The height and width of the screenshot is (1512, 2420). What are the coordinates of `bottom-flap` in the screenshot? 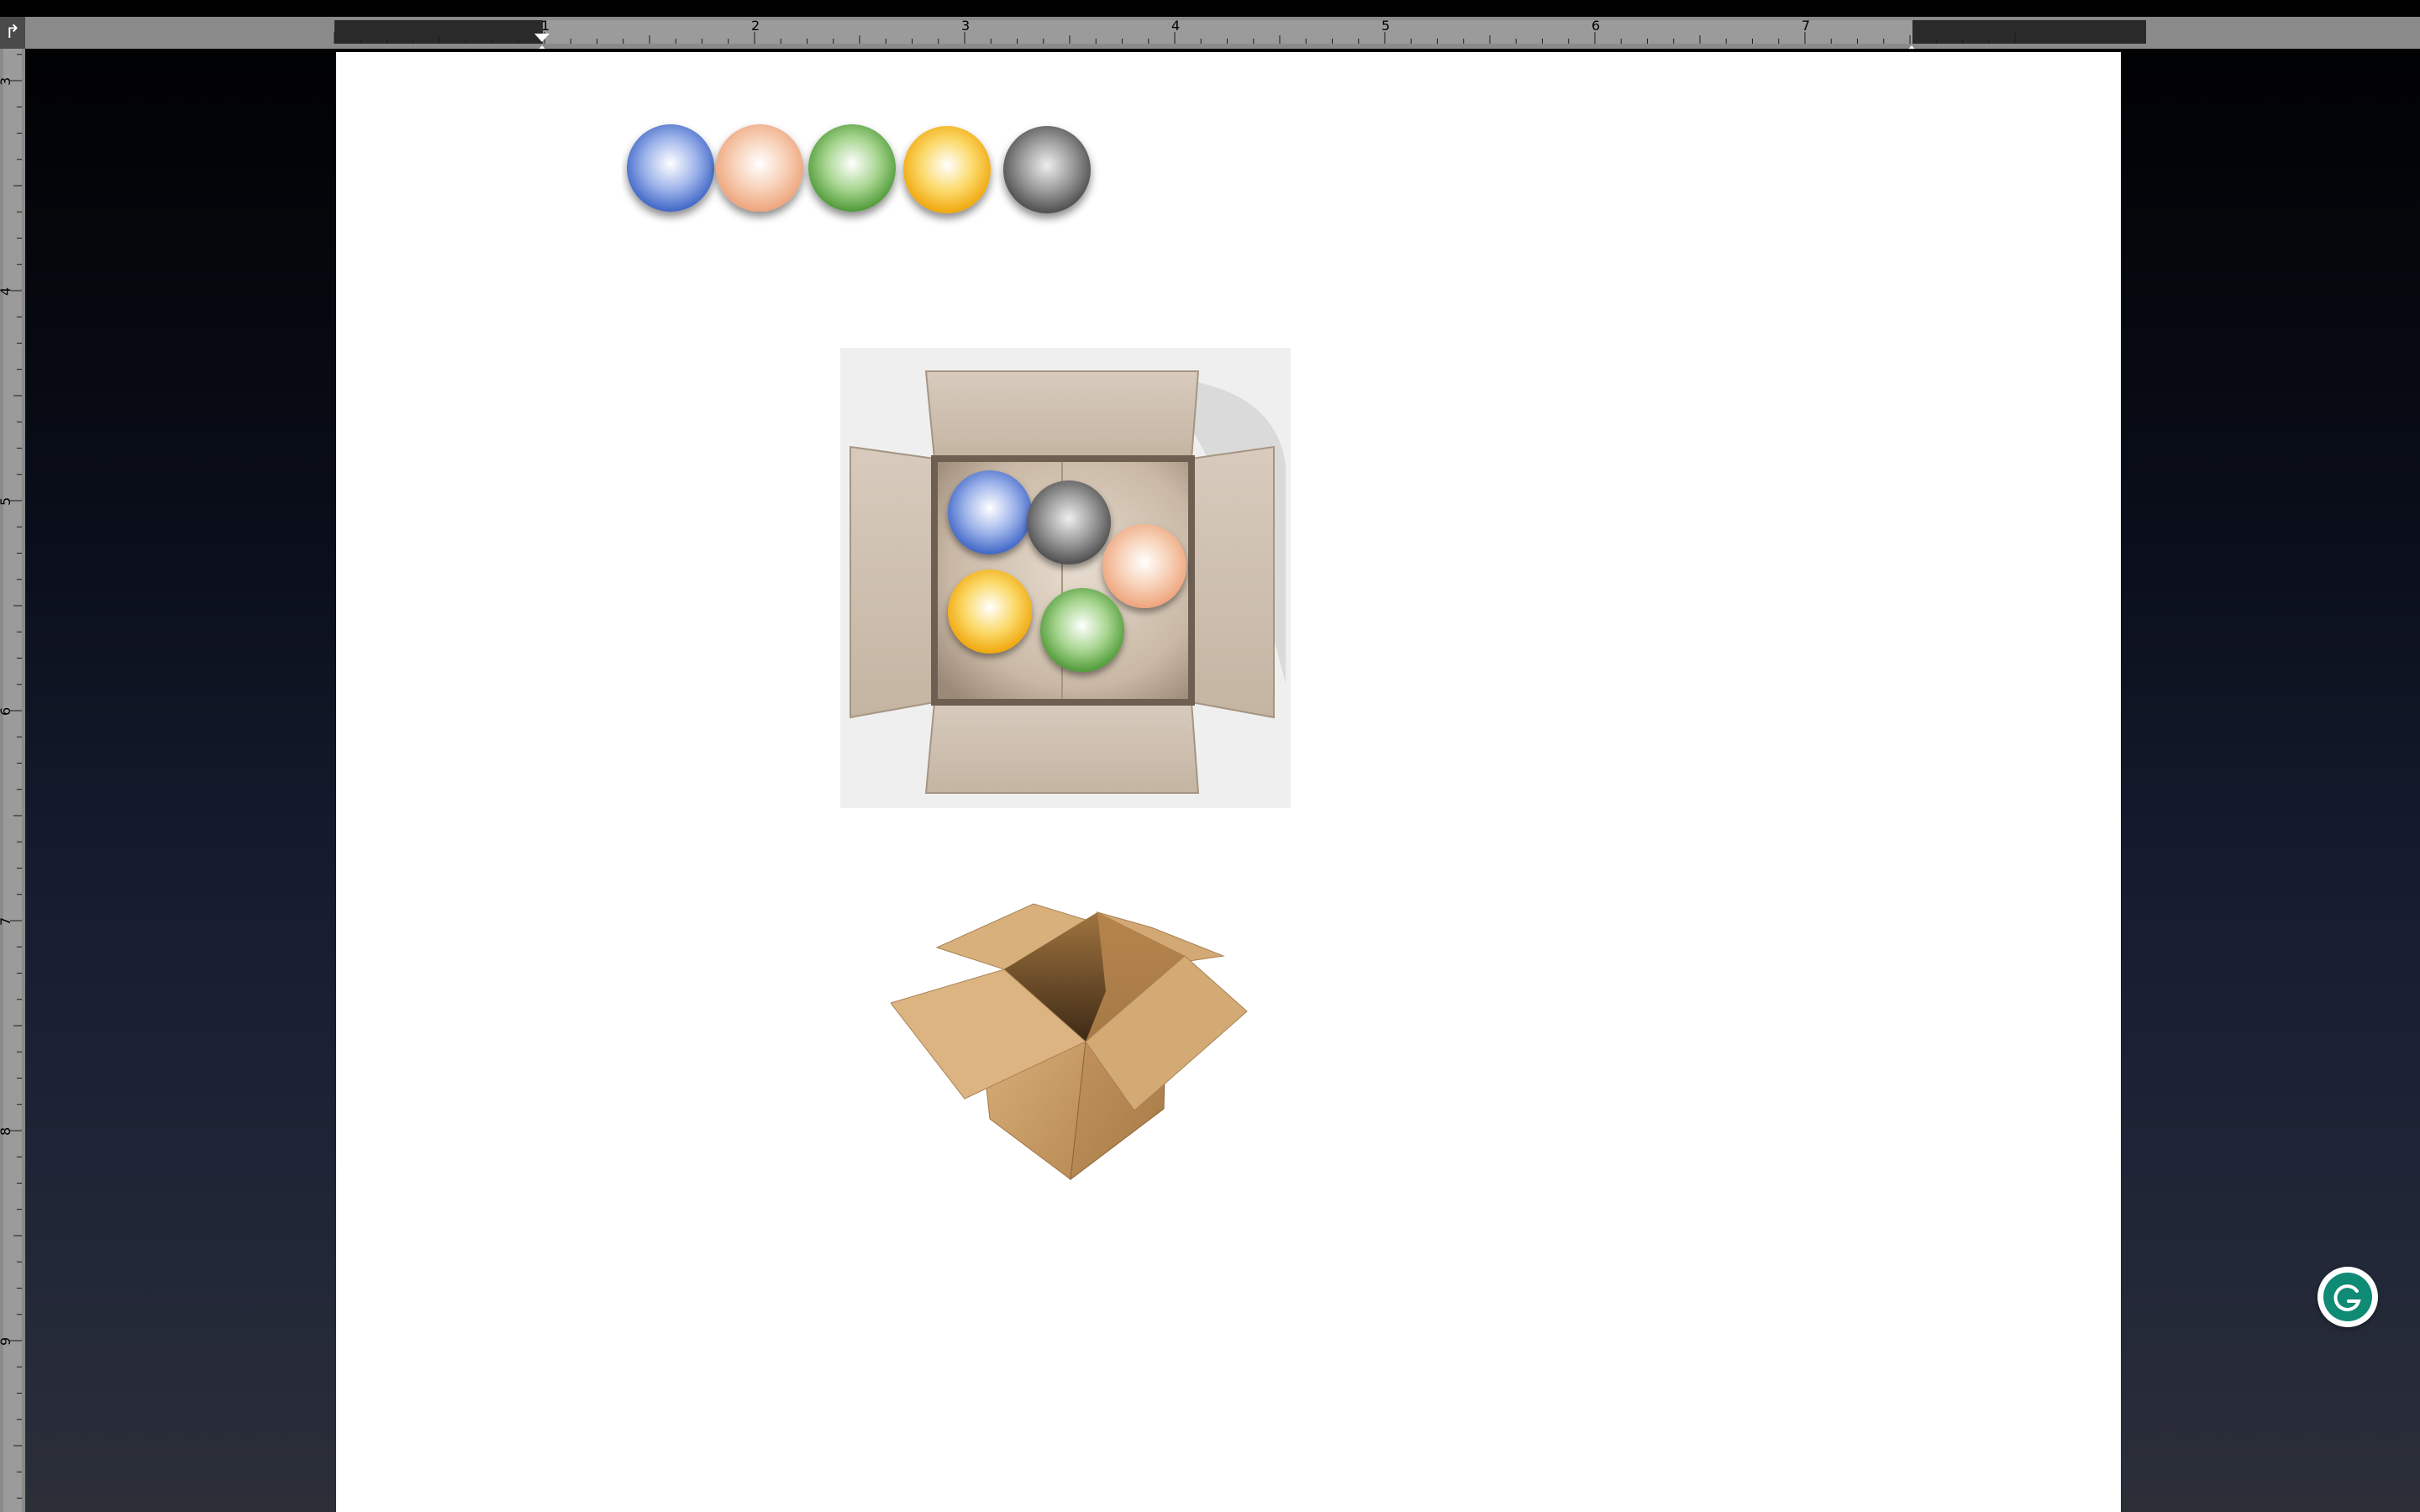 It's located at (1062, 747).